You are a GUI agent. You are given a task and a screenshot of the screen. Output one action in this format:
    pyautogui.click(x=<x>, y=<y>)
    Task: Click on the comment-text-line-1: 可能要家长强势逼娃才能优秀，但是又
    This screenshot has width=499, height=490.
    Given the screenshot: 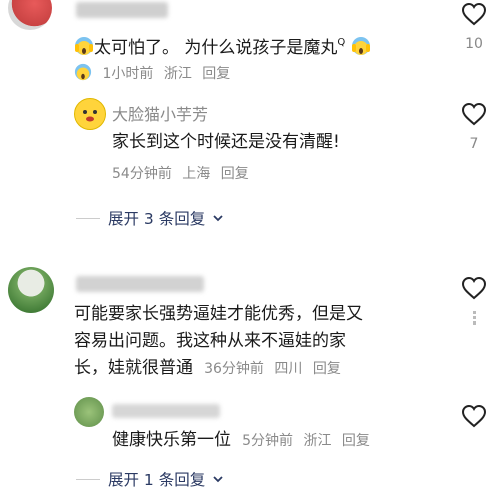 What is the action you would take?
    pyautogui.click(x=218, y=314)
    